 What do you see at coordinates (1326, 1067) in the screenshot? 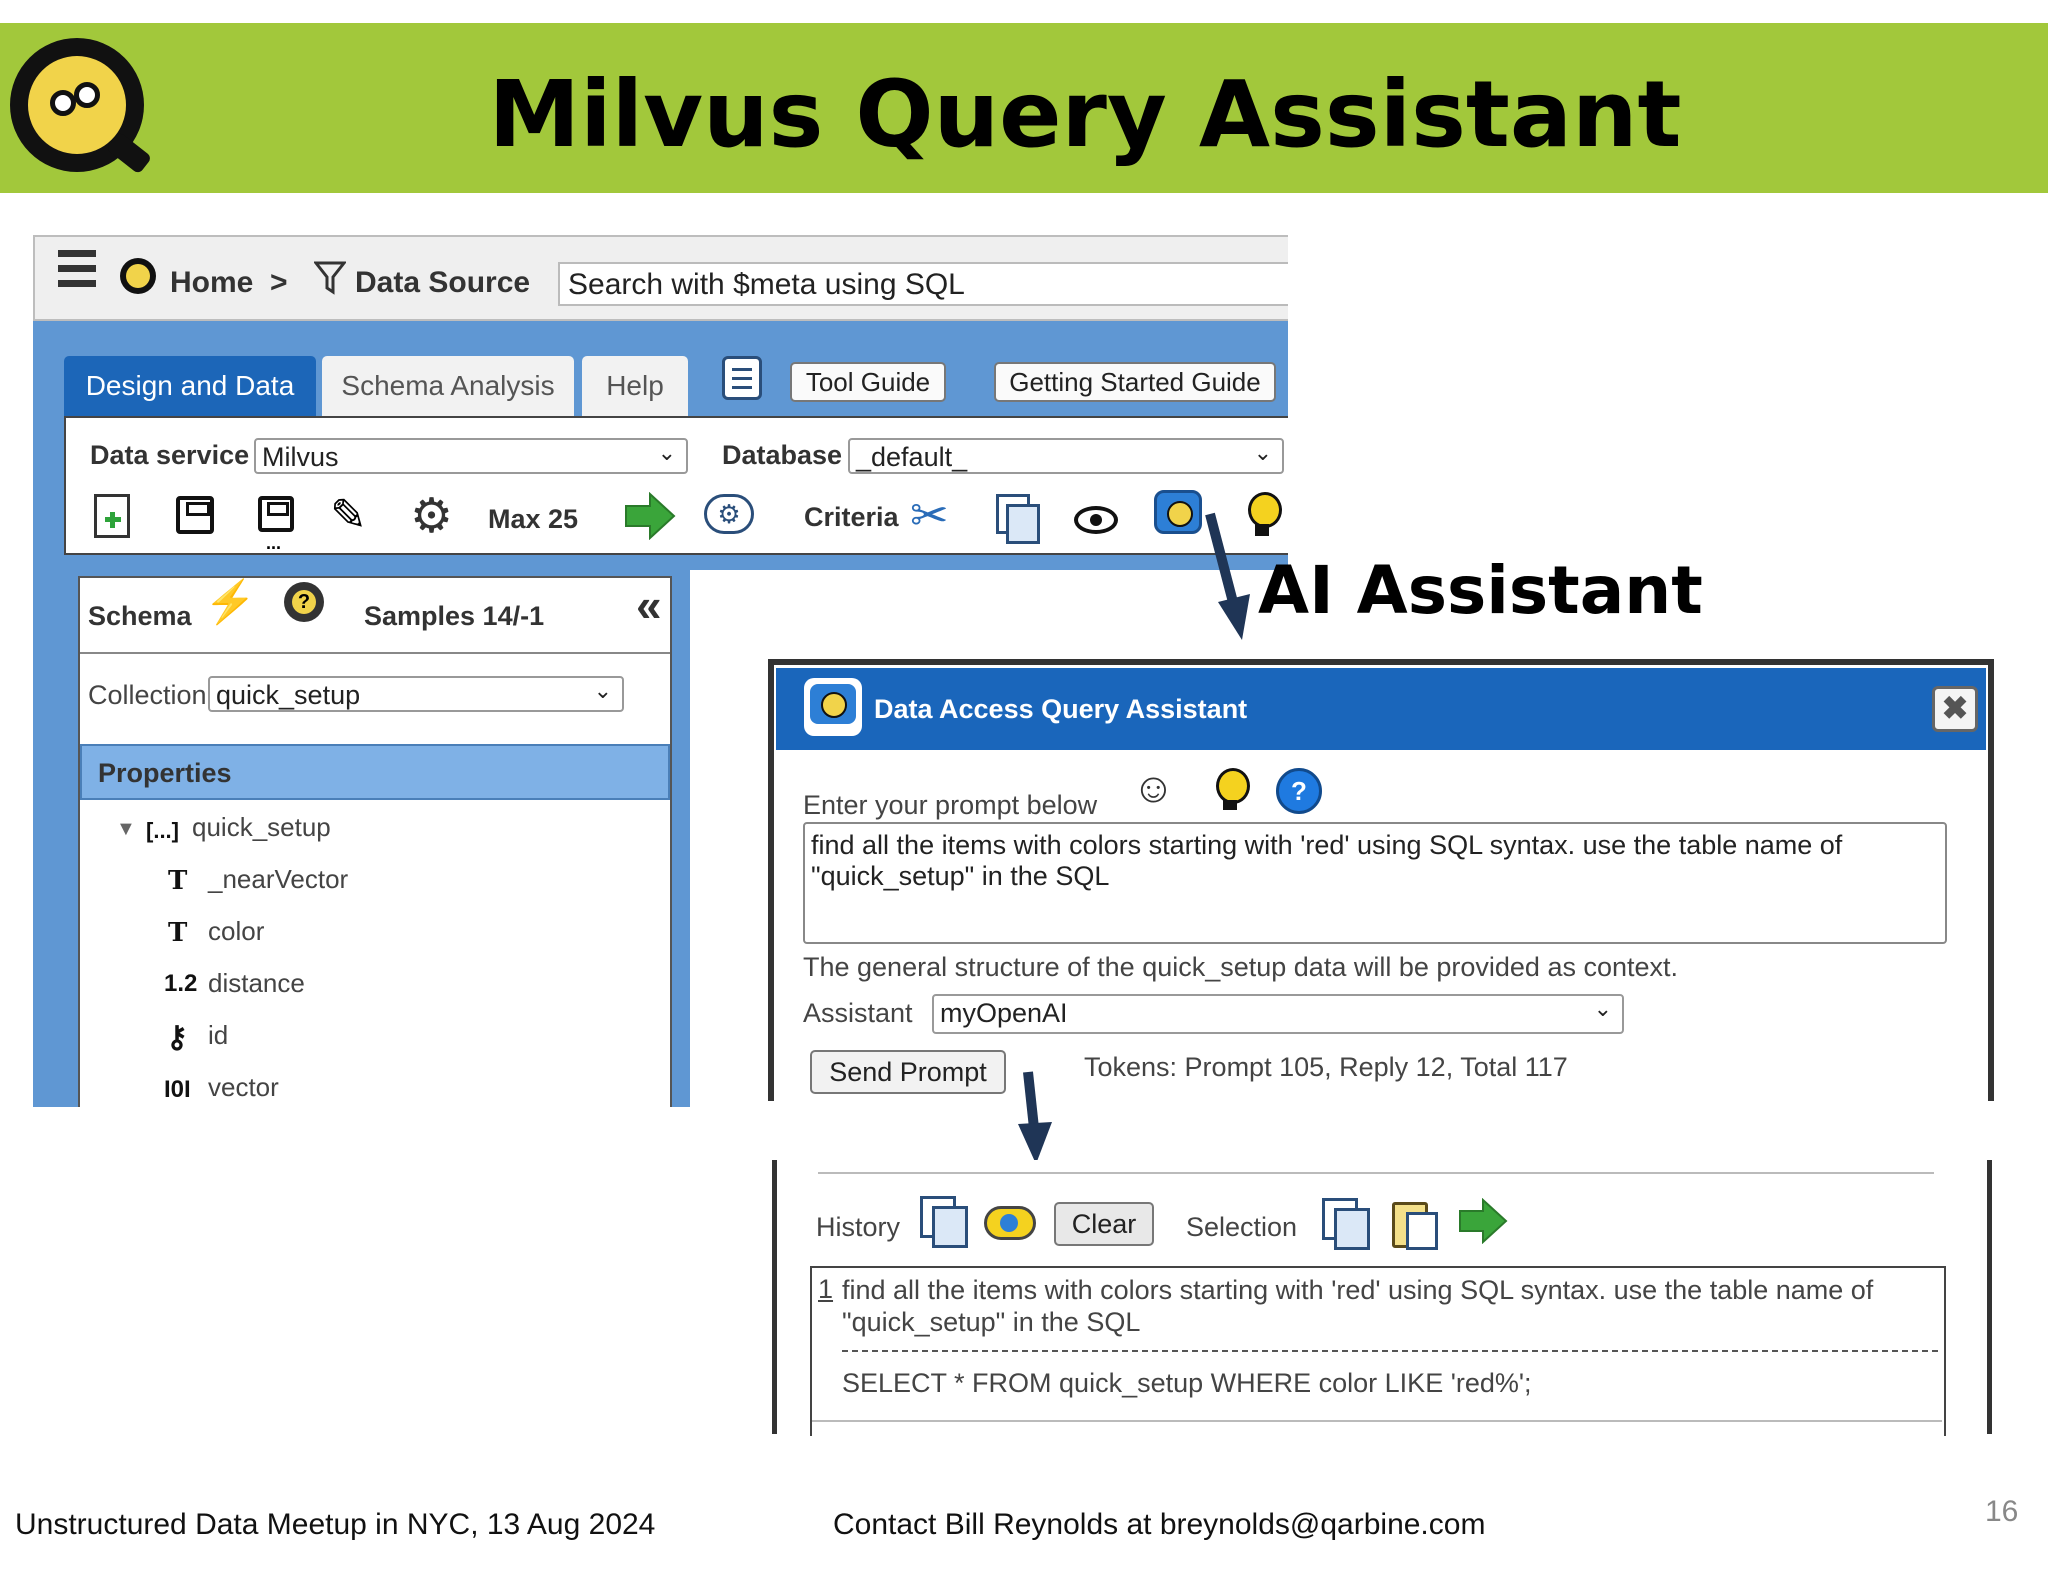
I see `token-usage: Tokens: Prompt 105, Reply 12, Total 117` at bounding box center [1326, 1067].